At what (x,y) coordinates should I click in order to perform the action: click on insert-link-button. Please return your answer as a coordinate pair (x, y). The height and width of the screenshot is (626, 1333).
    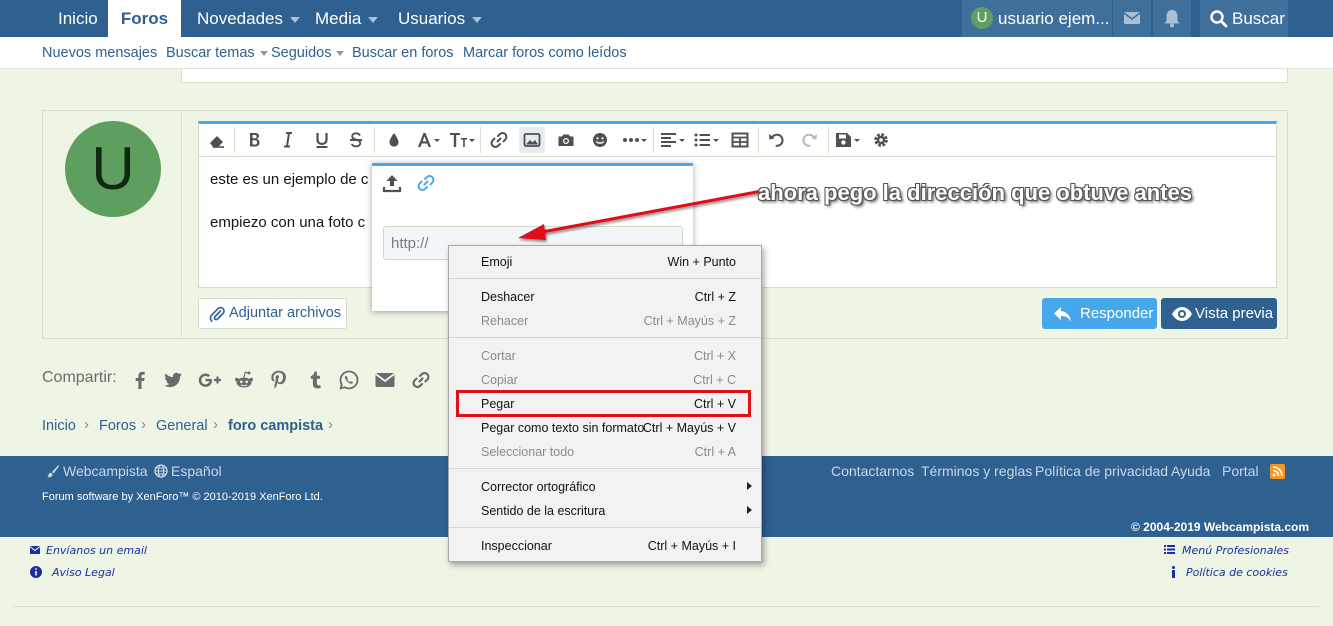
    Looking at the image, I should click on (499, 140).